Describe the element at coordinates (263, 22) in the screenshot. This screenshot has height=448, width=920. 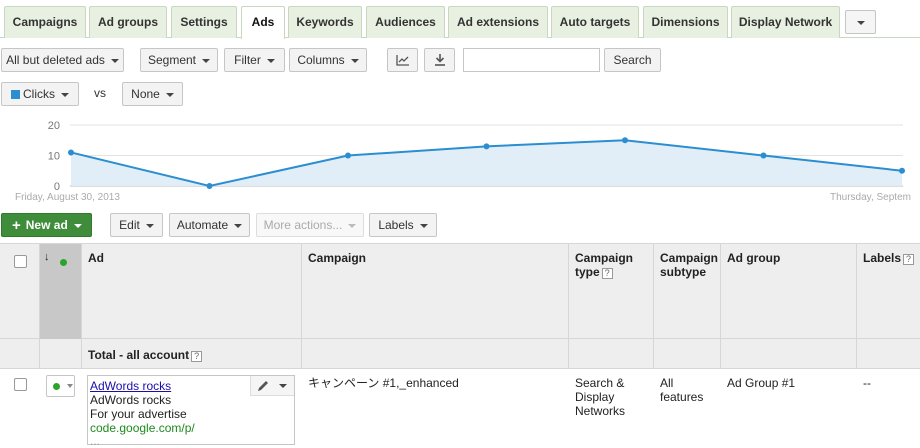
I see `tab-ads: Ads` at that location.